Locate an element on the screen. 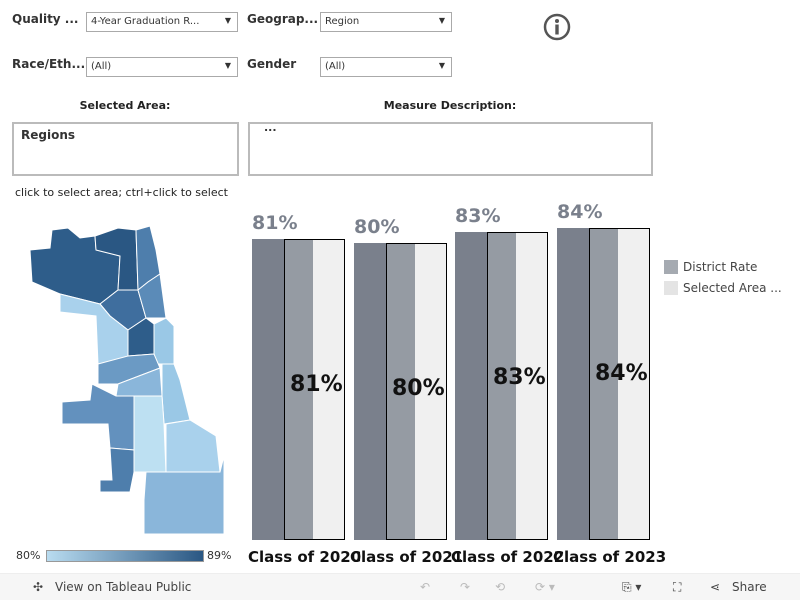 This screenshot has height=600, width=800. undo-icon: ↶ is located at coordinates (425, 587).